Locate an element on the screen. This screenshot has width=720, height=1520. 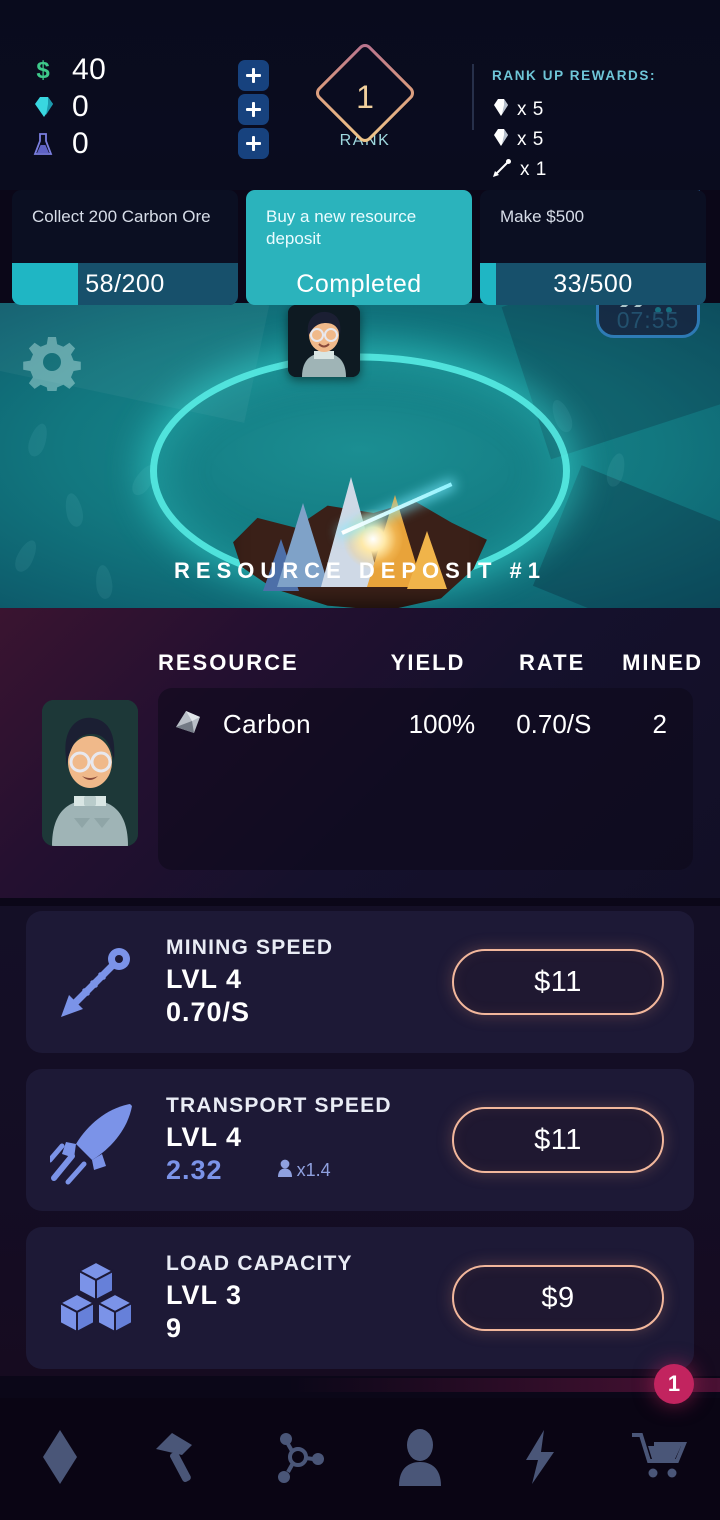
upgrade-name: TRANSPORT SPEED is located at coordinates (279, 1105).